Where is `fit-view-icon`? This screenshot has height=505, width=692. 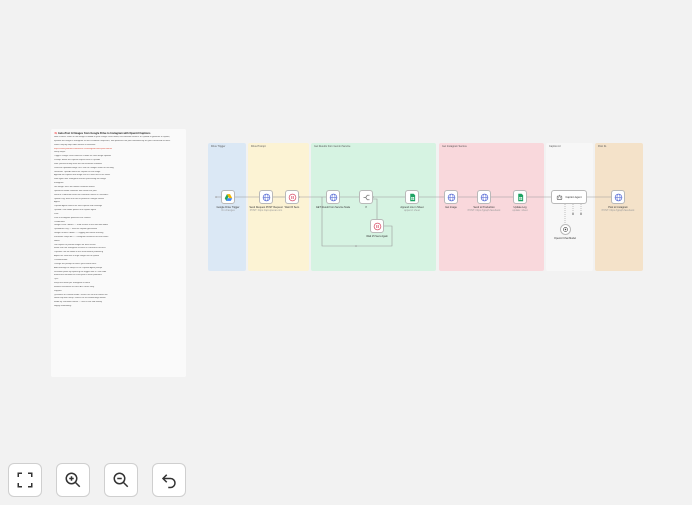 fit-view-icon is located at coordinates (25, 480).